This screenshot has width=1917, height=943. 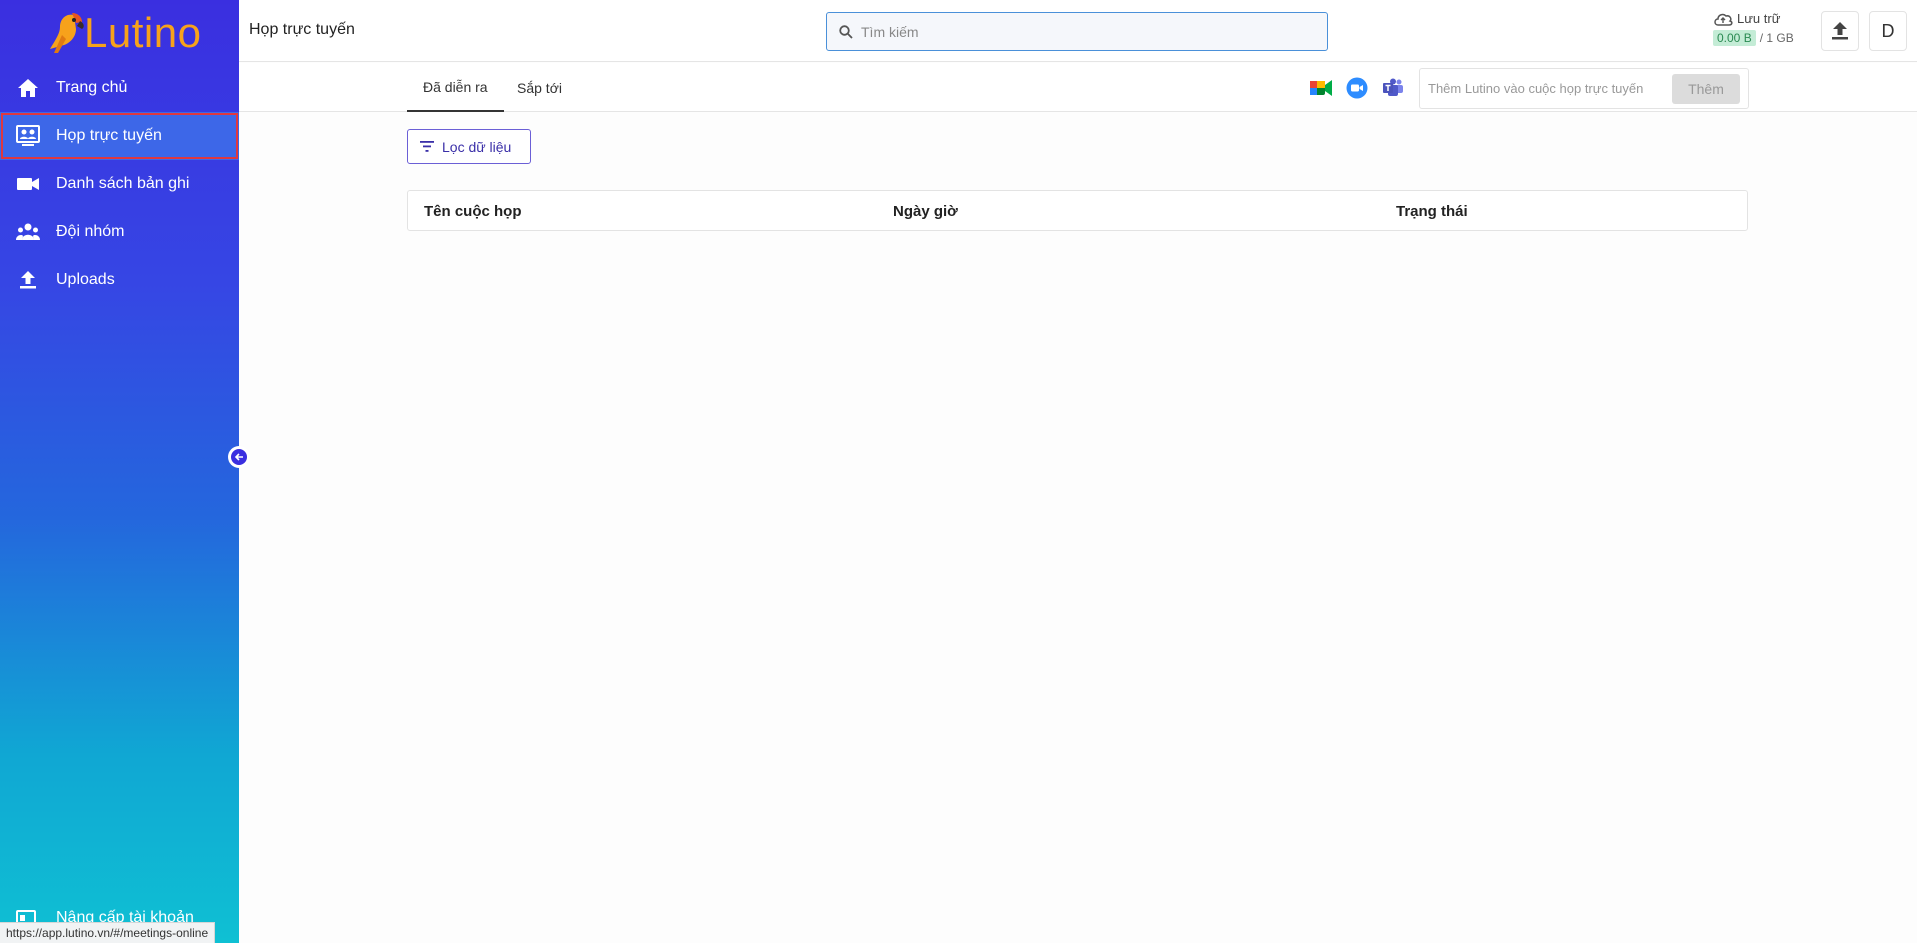 What do you see at coordinates (1078, 87) in the screenshot?
I see `tab-bar: Đã diễn ra Sắp tới Thêm` at bounding box center [1078, 87].